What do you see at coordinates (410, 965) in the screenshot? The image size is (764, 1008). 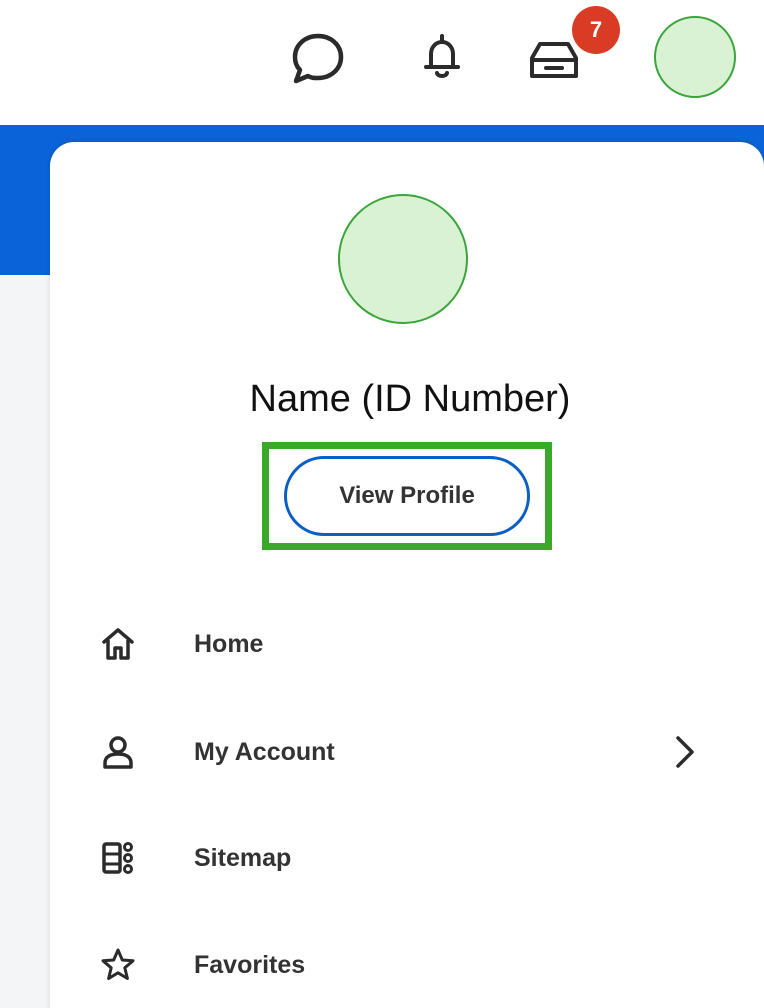 I see `menu-item-favorites: Favorites` at bounding box center [410, 965].